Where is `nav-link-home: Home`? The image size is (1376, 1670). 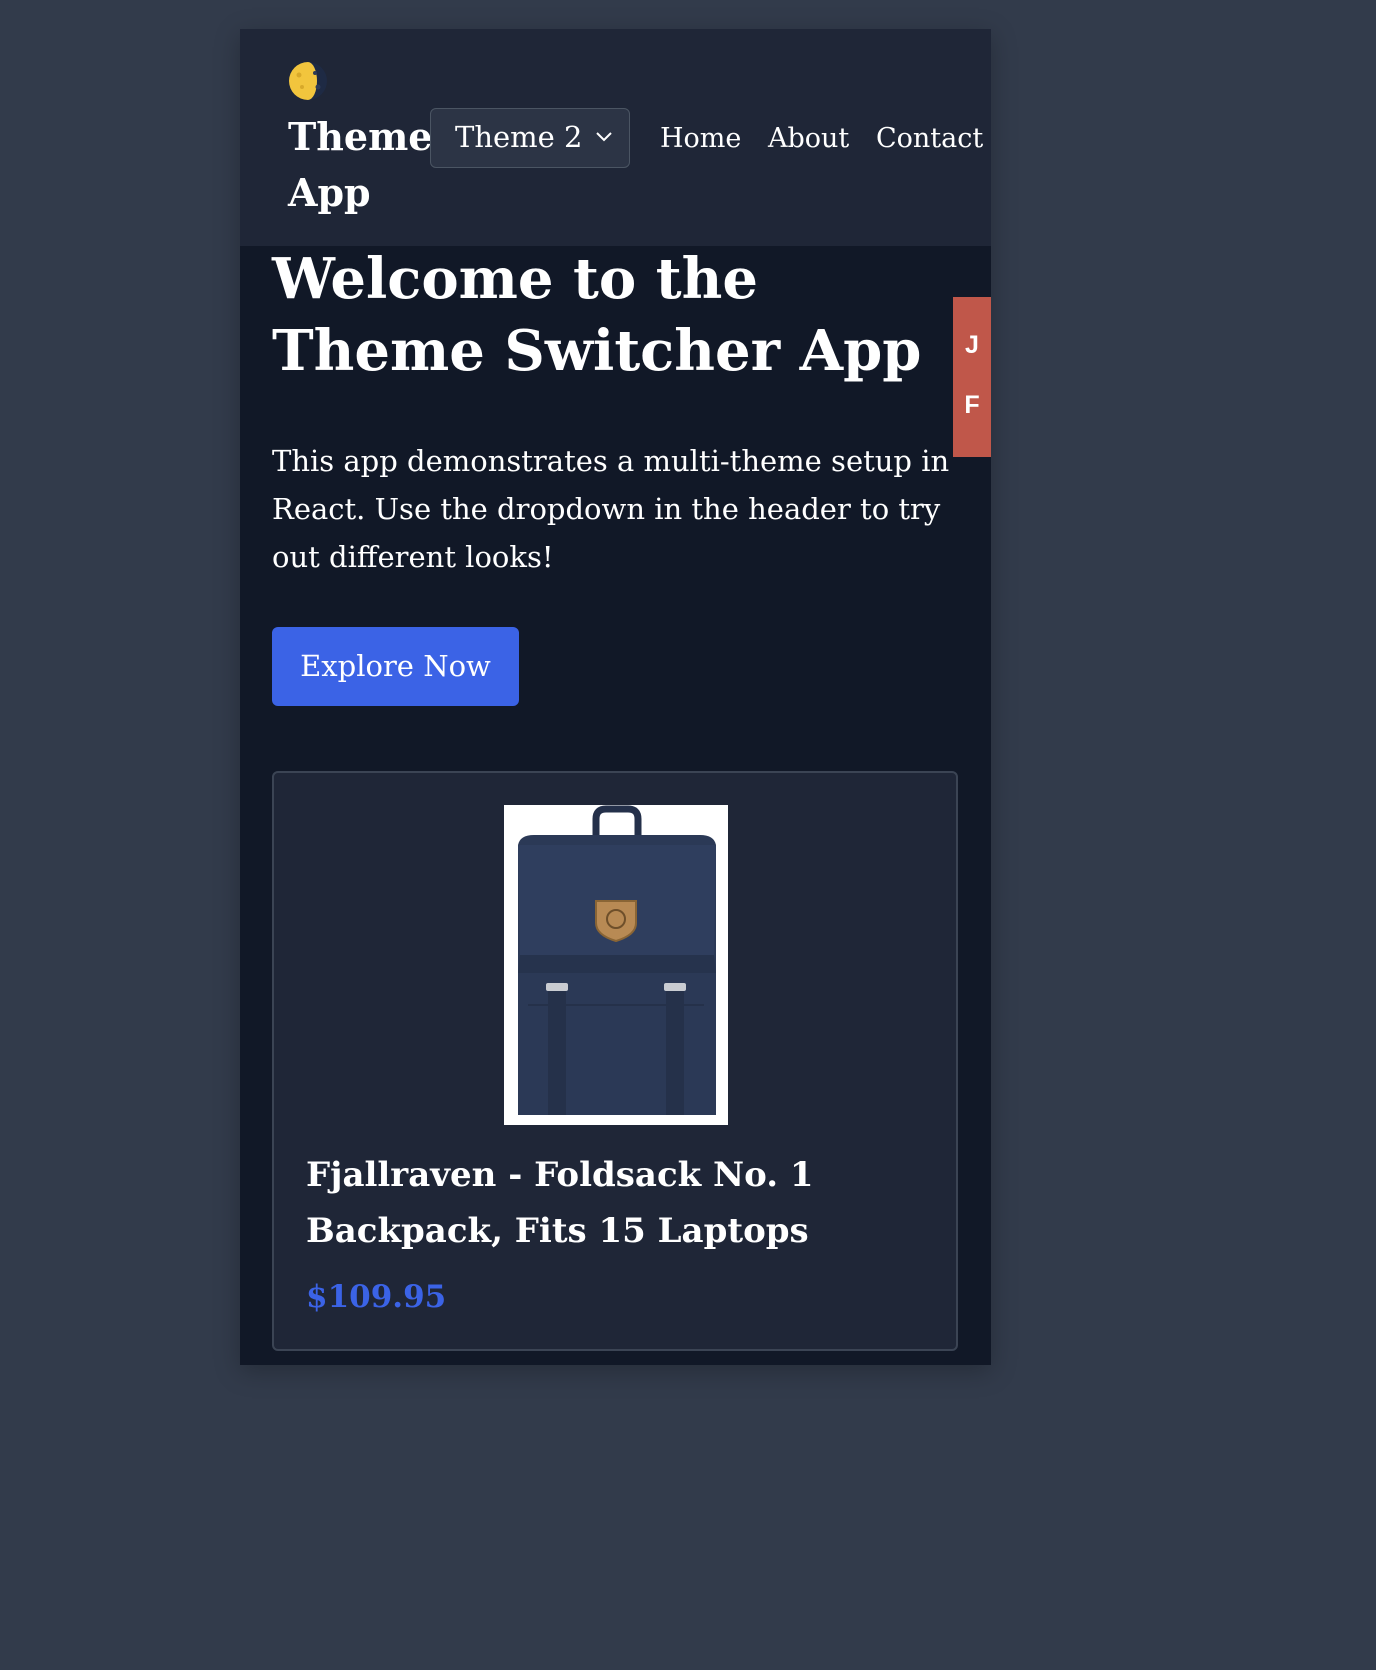 nav-link-home: Home is located at coordinates (700, 139).